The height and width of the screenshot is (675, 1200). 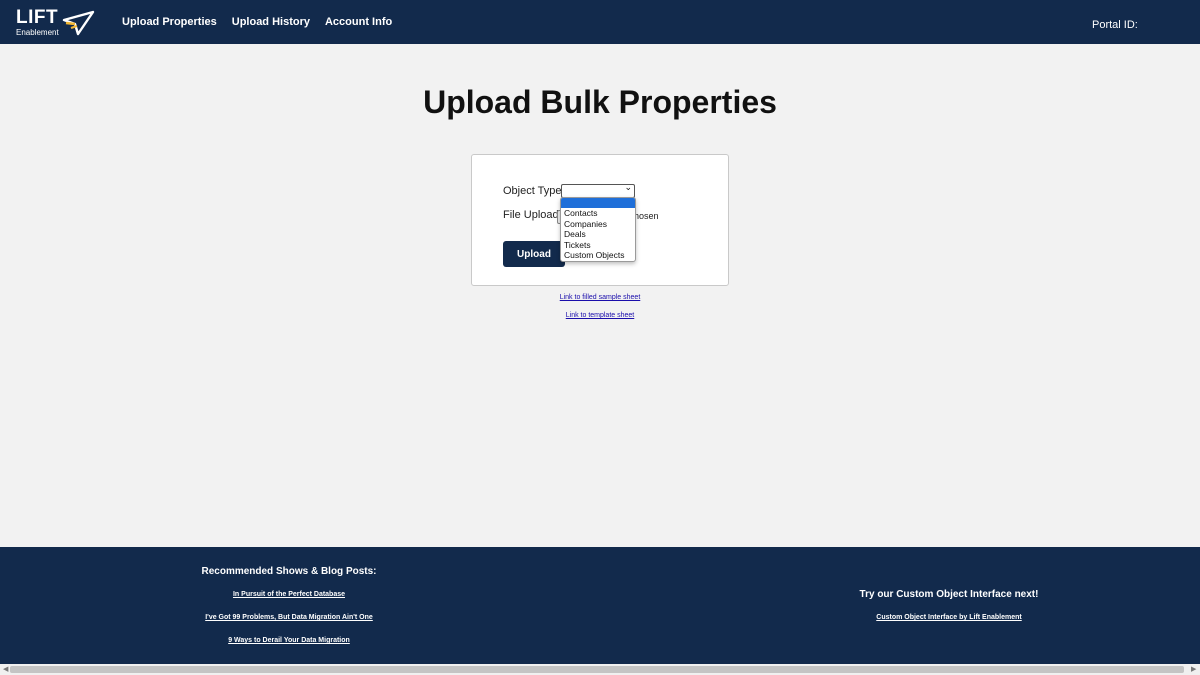 What do you see at coordinates (37, 17) in the screenshot?
I see `logo-text: LIFT` at bounding box center [37, 17].